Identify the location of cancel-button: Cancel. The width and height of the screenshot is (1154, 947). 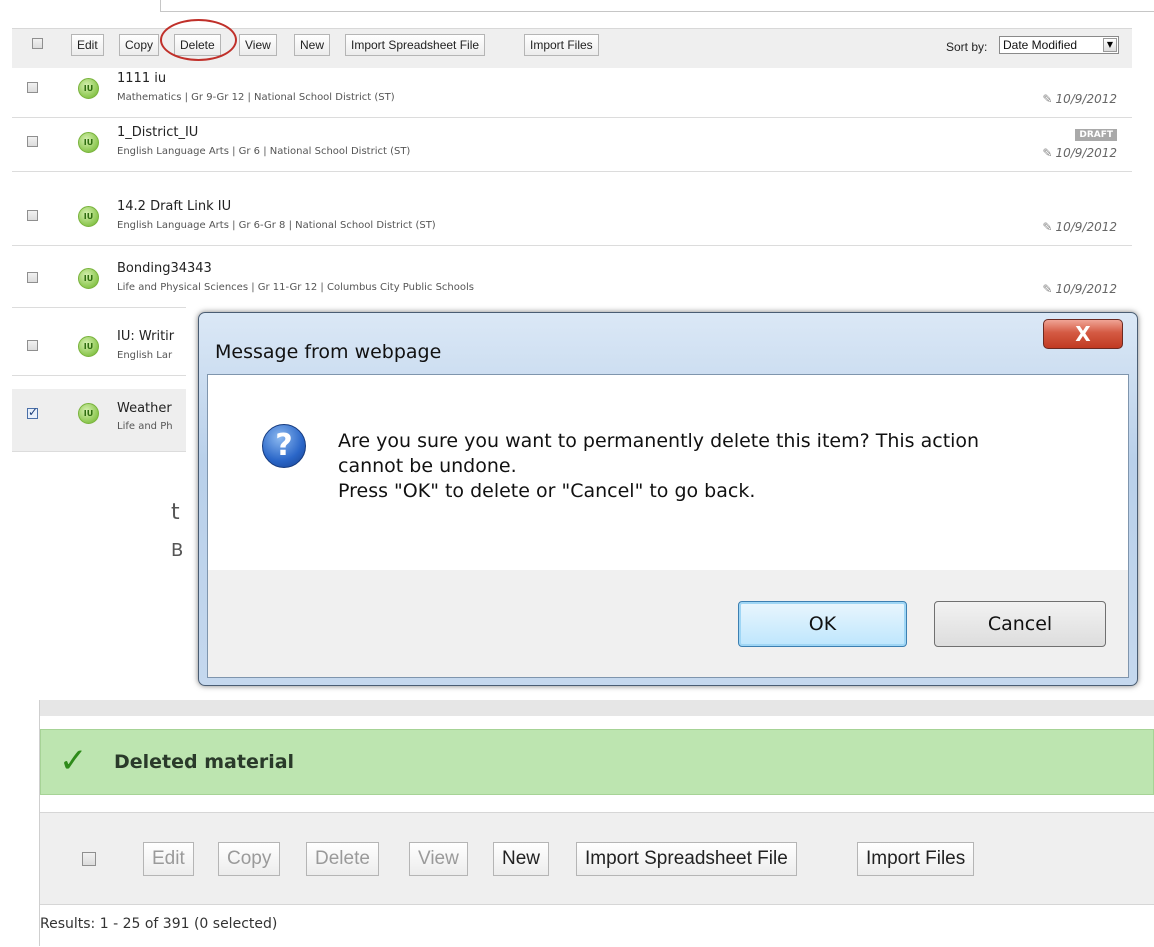
(1020, 624).